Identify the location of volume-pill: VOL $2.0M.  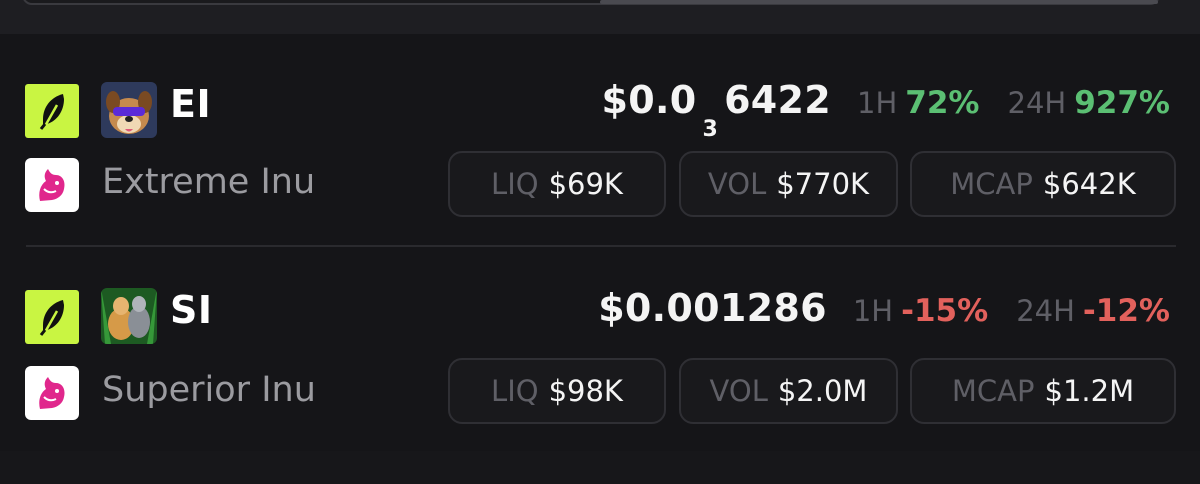
(788, 391).